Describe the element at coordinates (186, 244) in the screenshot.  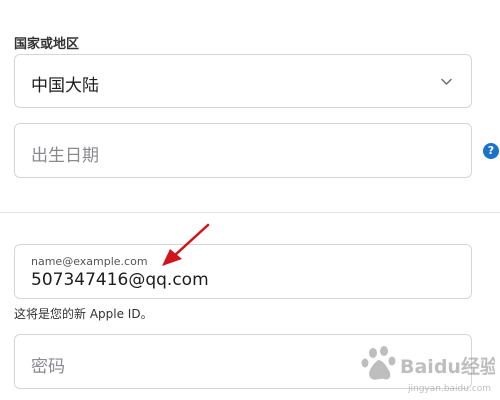
I see `arrow-icon` at that location.